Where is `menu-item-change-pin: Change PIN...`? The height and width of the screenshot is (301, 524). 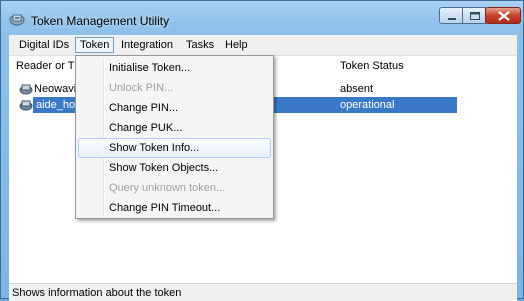
menu-item-change-pin: Change PIN... is located at coordinates (174, 108).